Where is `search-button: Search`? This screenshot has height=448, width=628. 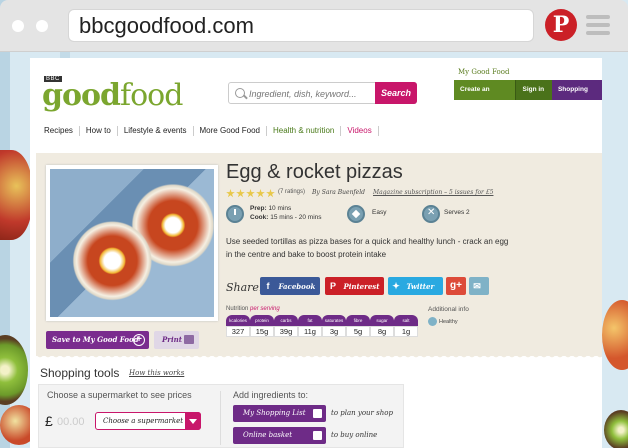 search-button: Search is located at coordinates (396, 93).